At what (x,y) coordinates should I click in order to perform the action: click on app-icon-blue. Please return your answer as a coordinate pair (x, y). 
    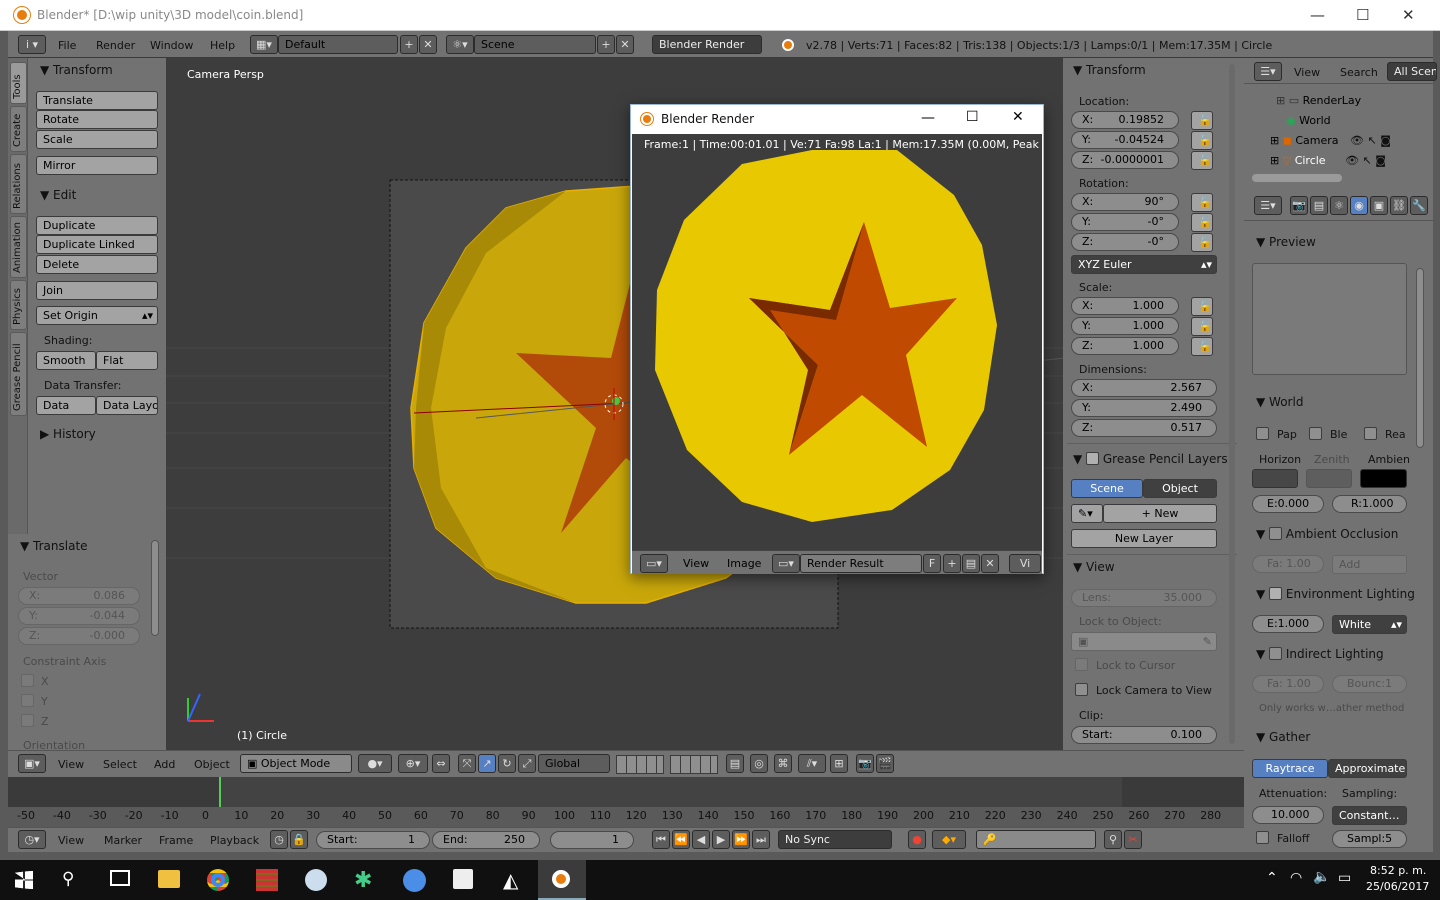
    Looking at the image, I should click on (414, 880).